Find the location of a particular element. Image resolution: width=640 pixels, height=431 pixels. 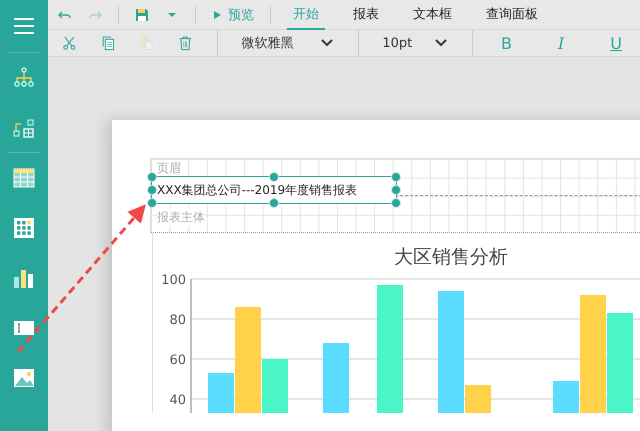

section-label: 页眉 is located at coordinates (169, 168).